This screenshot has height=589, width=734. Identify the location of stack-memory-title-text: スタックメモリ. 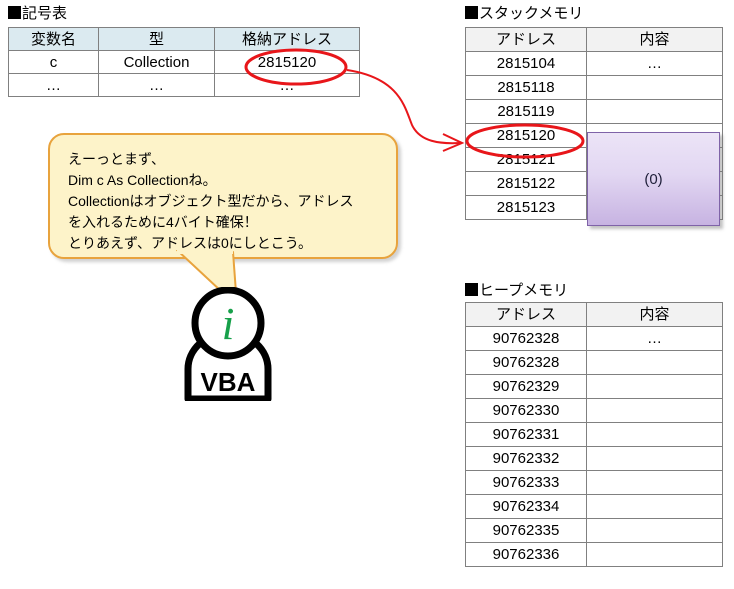
(531, 13).